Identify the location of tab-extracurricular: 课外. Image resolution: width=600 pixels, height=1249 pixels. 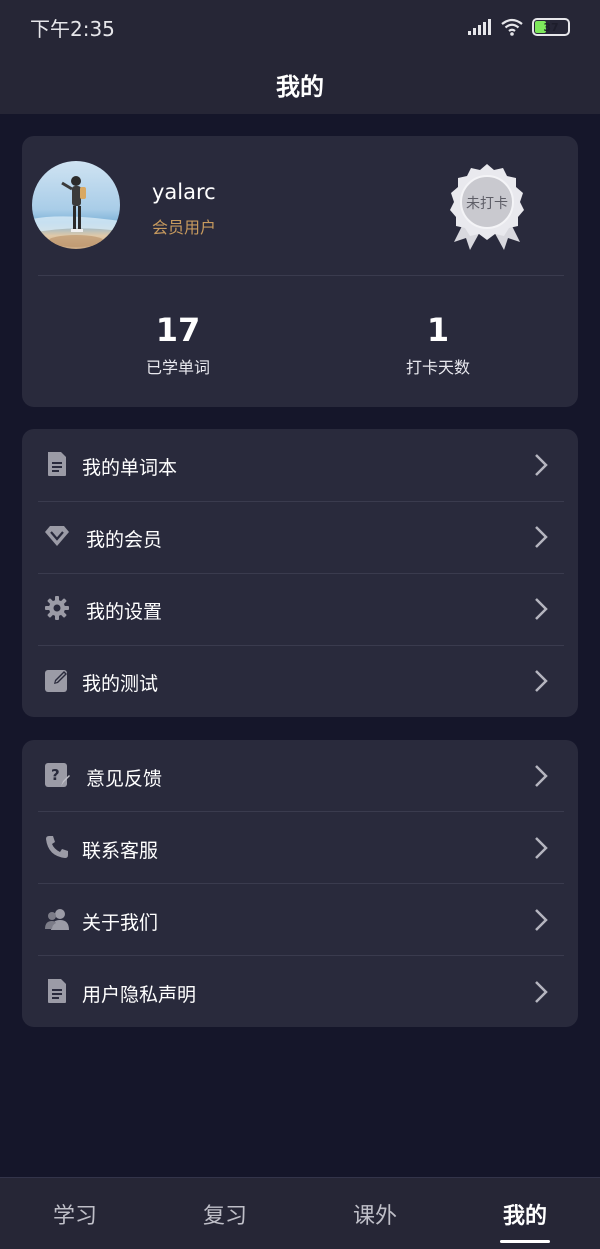
(375, 1213).